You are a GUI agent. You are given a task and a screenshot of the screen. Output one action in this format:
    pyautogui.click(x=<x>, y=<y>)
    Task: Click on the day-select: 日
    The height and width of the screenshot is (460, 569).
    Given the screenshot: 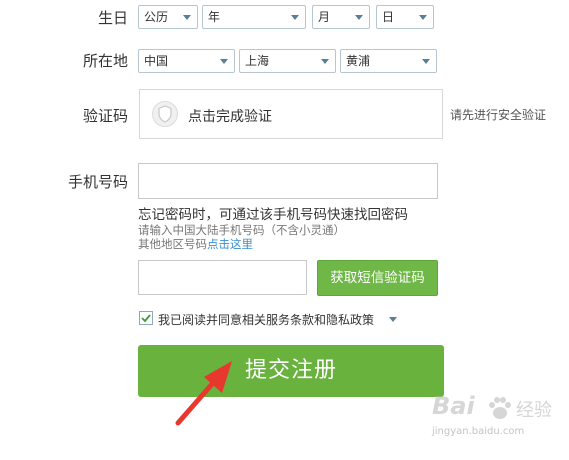 What is the action you would take?
    pyautogui.click(x=405, y=17)
    